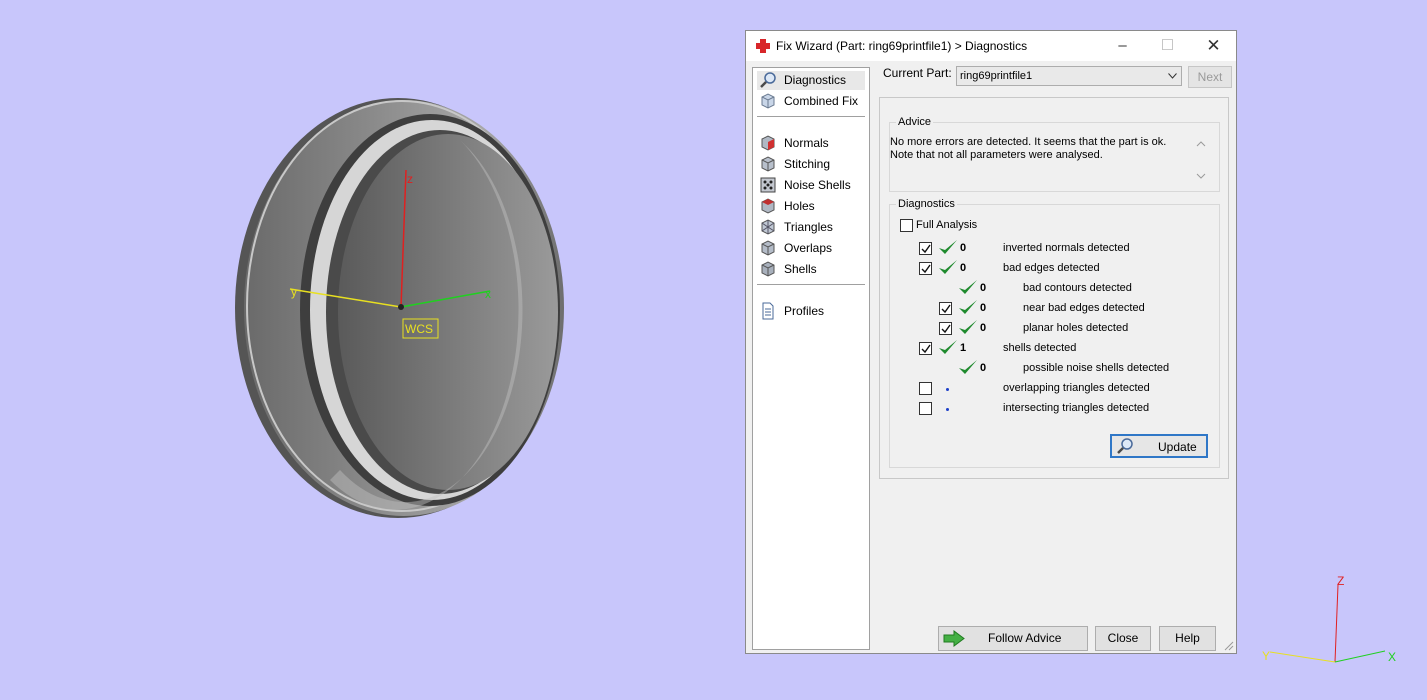 The image size is (1427, 700). I want to click on row-label: shells detected, so click(1040, 348).